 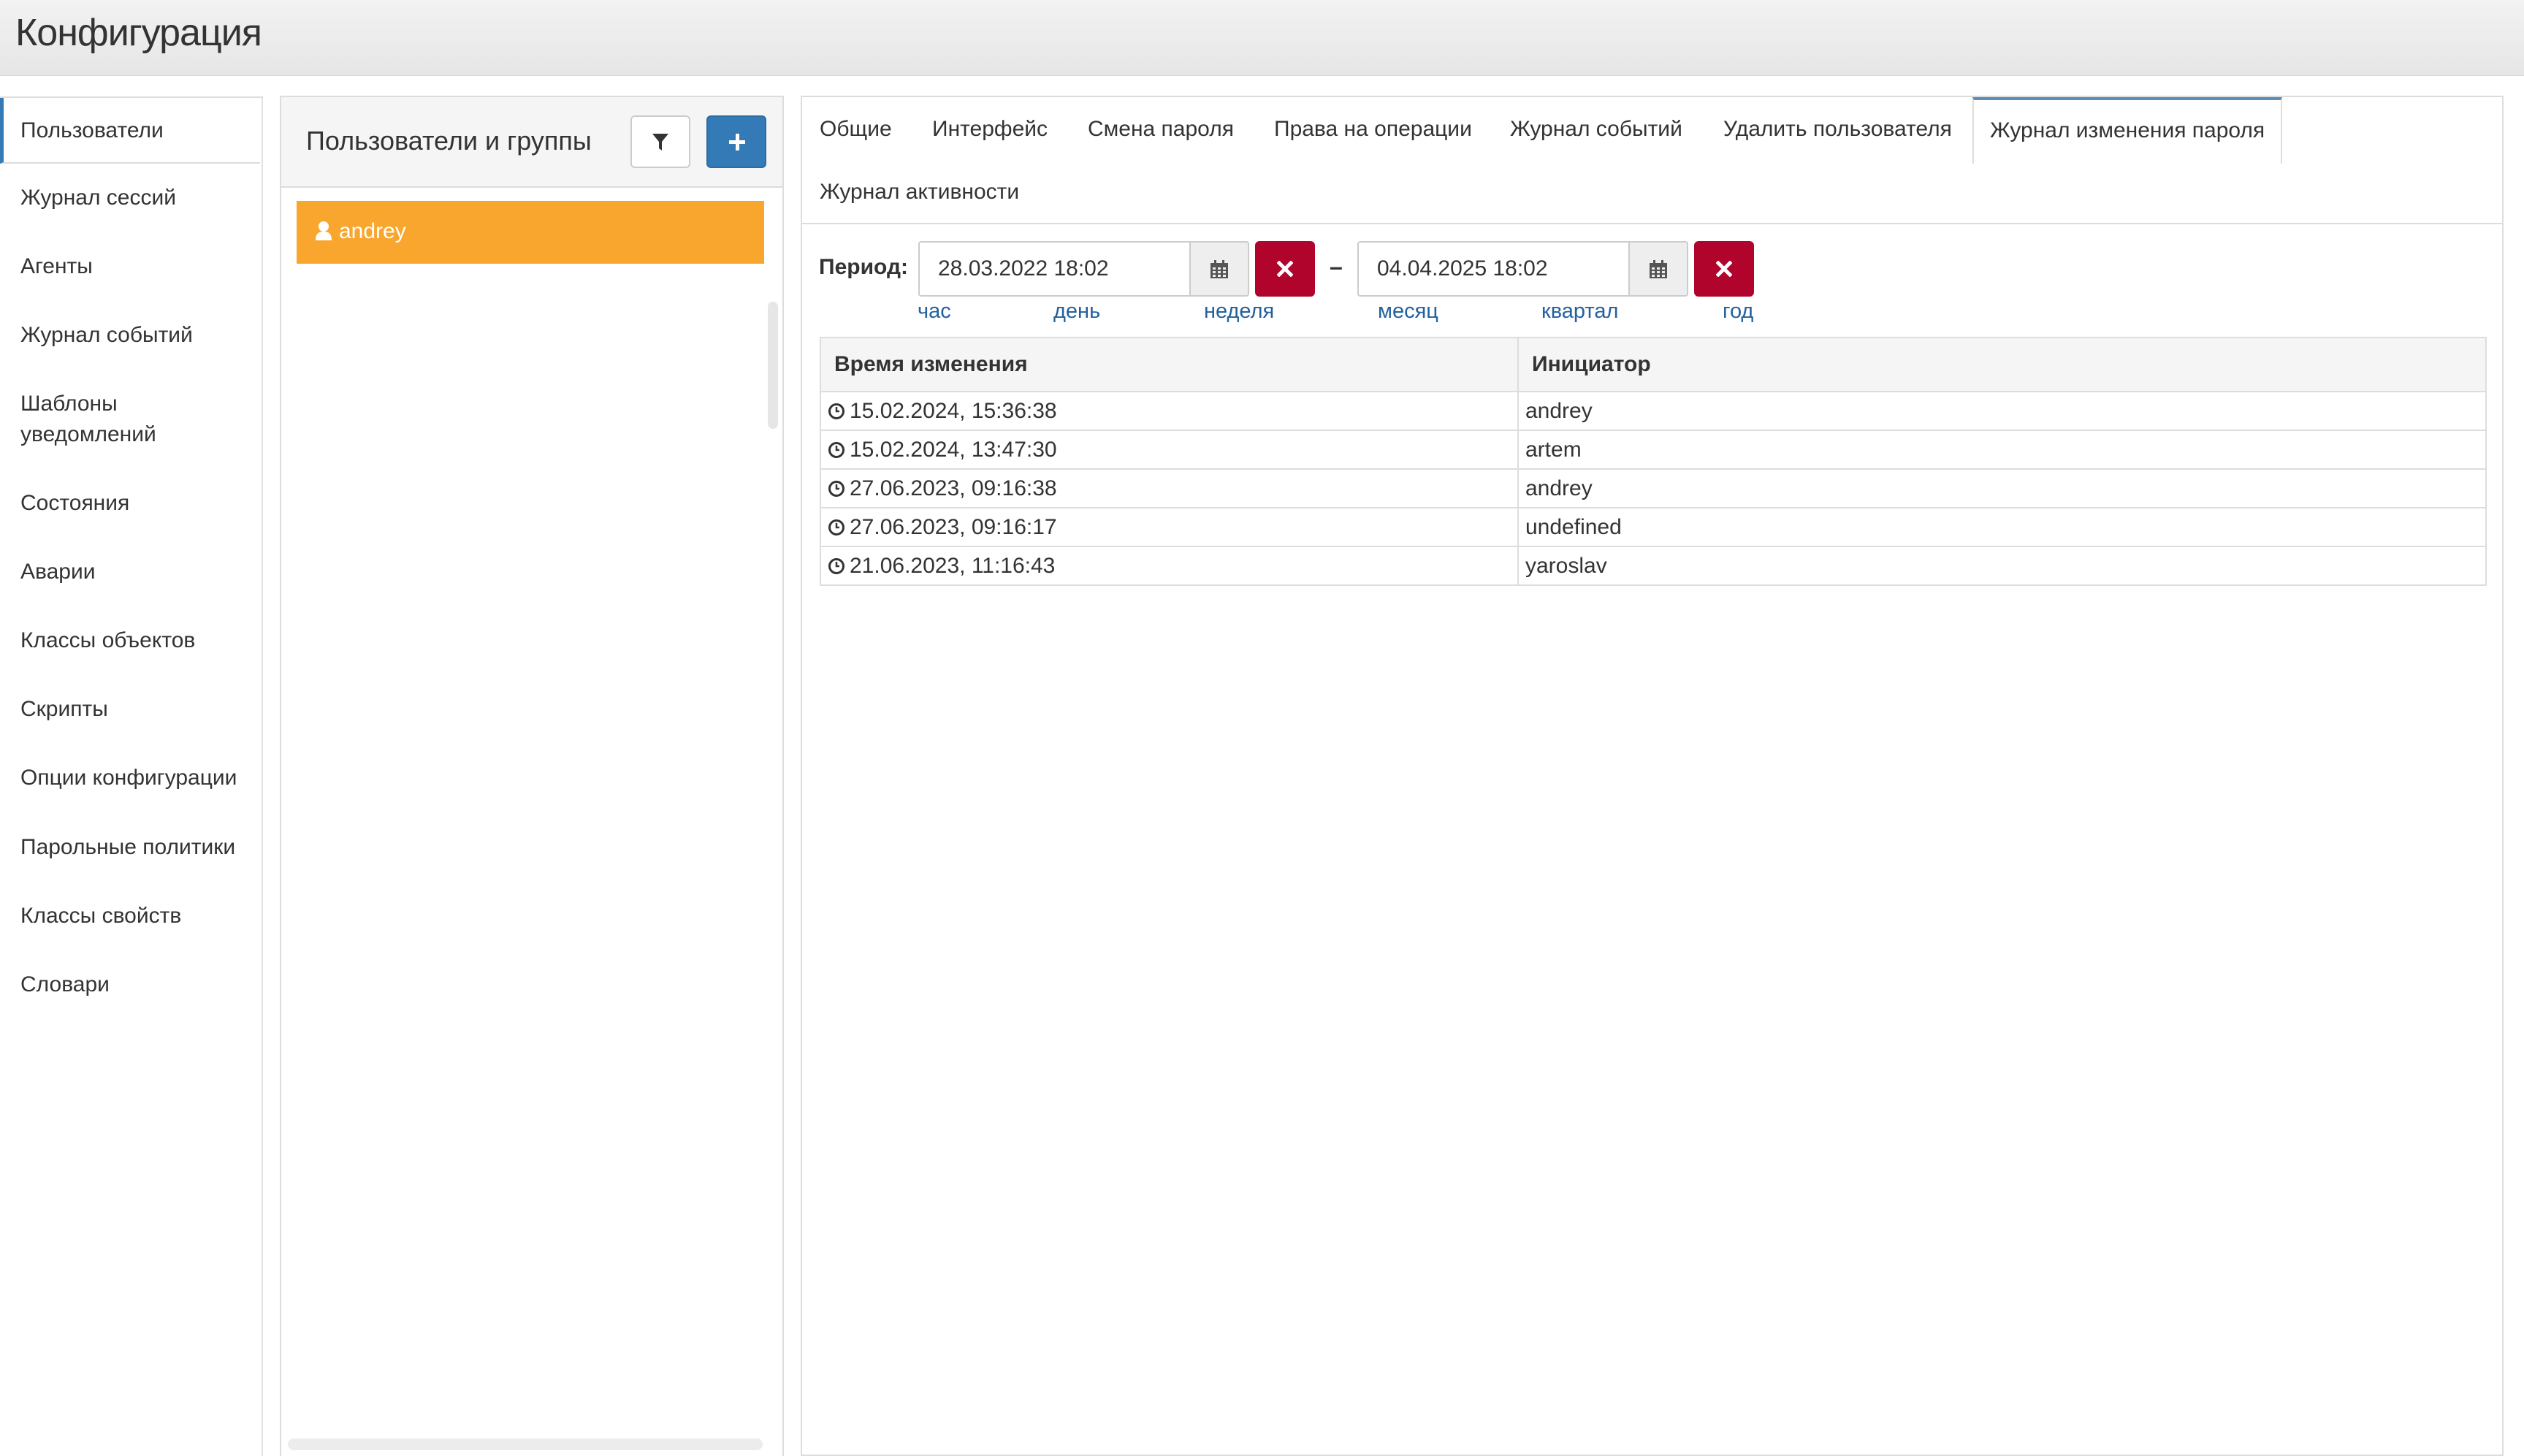 I want to click on table-row: 27.06.2023, 09:16:17 undefined, so click(x=1654, y=527).